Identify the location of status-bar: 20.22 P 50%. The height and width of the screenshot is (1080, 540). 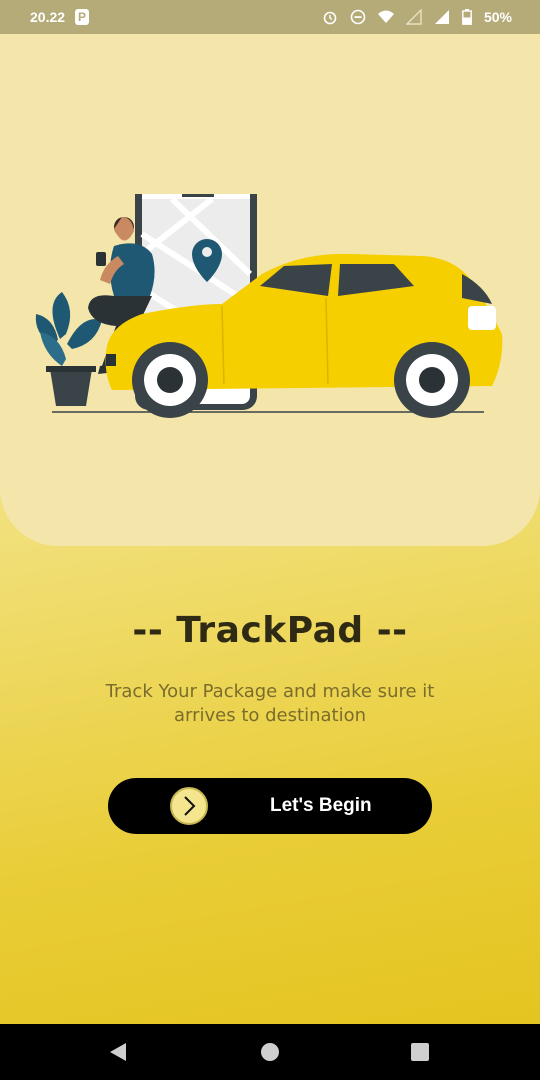
(270, 17).